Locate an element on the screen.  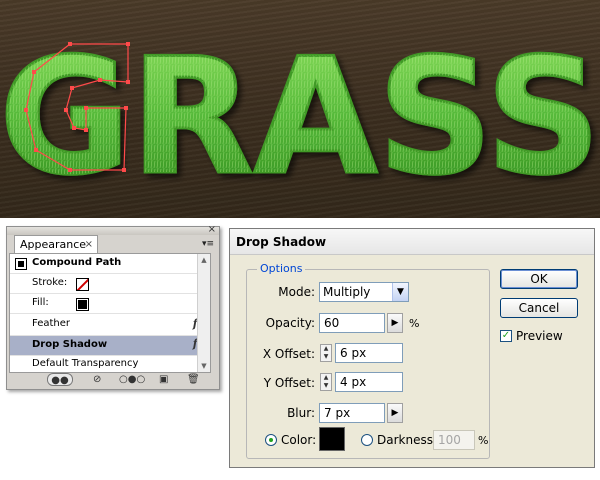
blur-label: Blur: is located at coordinates (301, 413).